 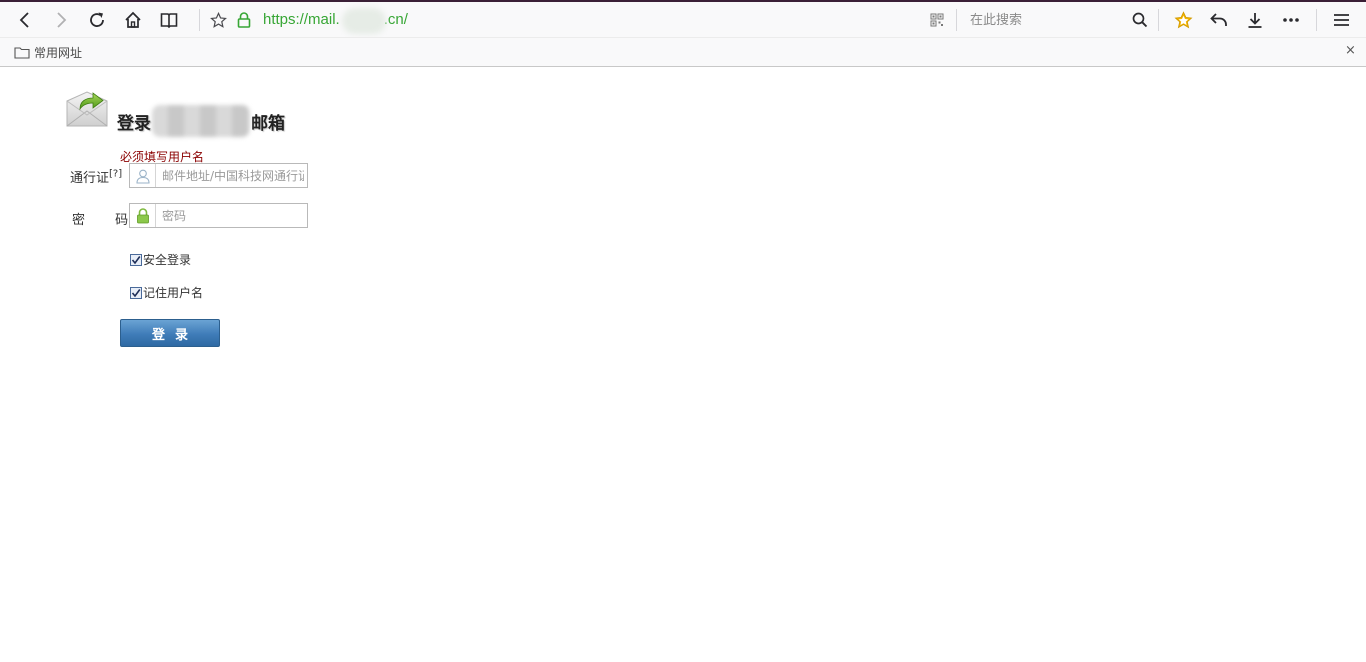 I want to click on username-label-text: 通行证, so click(x=90, y=178).